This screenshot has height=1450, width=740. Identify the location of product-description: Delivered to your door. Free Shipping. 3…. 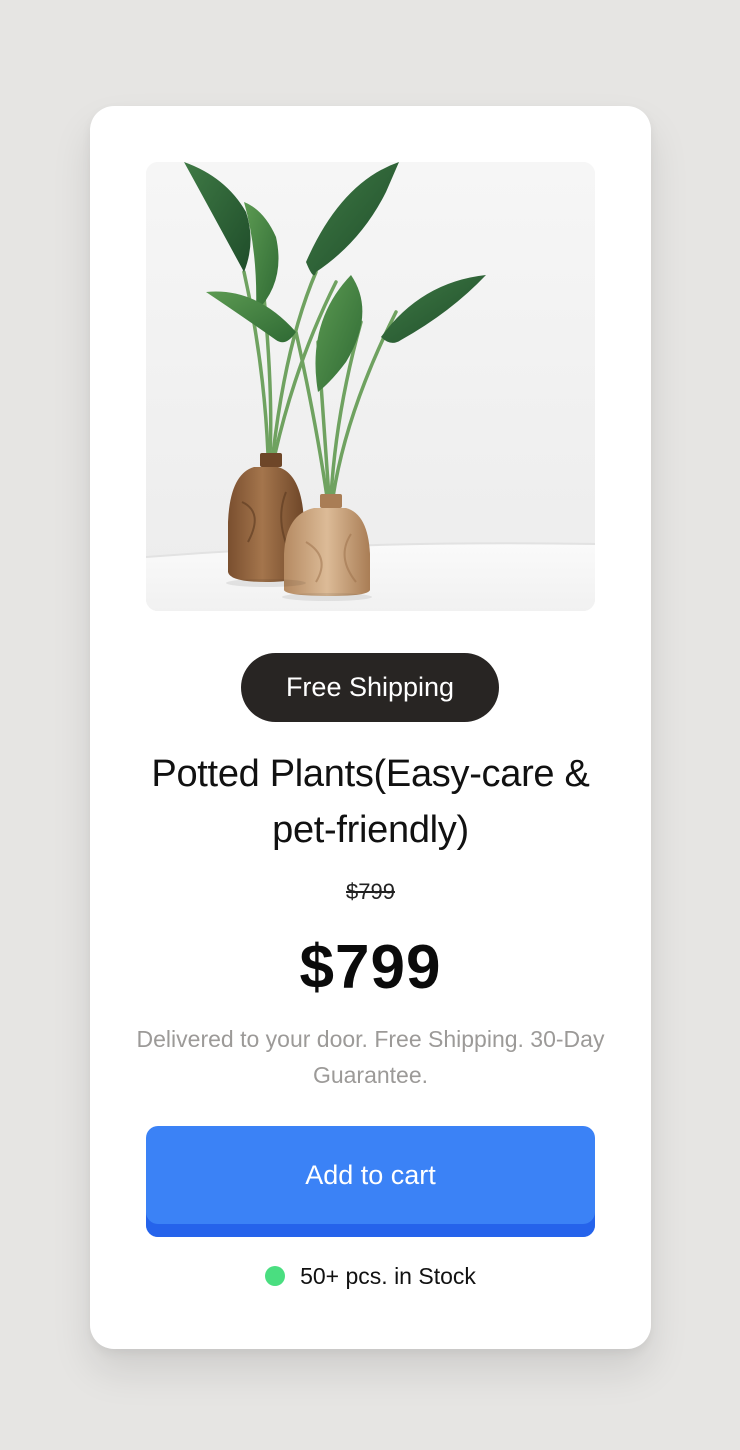
(370, 1057).